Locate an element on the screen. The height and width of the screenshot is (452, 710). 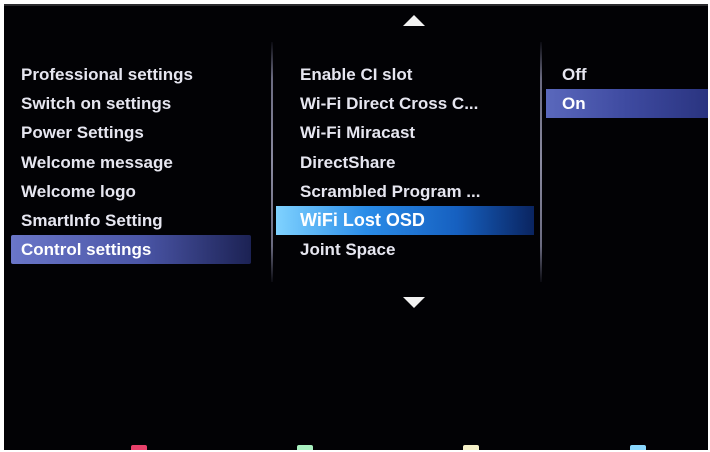
value-menu: Off On is located at coordinates (627, 89).